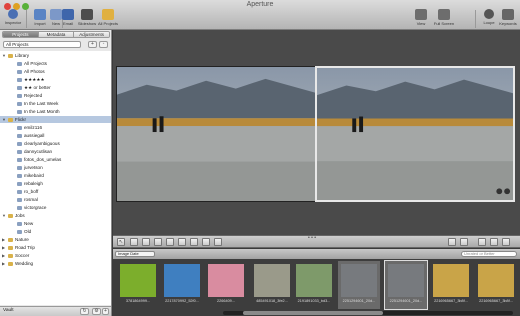 This screenshot has height=316, width=520. I want to click on sidebar-item: All Photos, so click(55, 71).